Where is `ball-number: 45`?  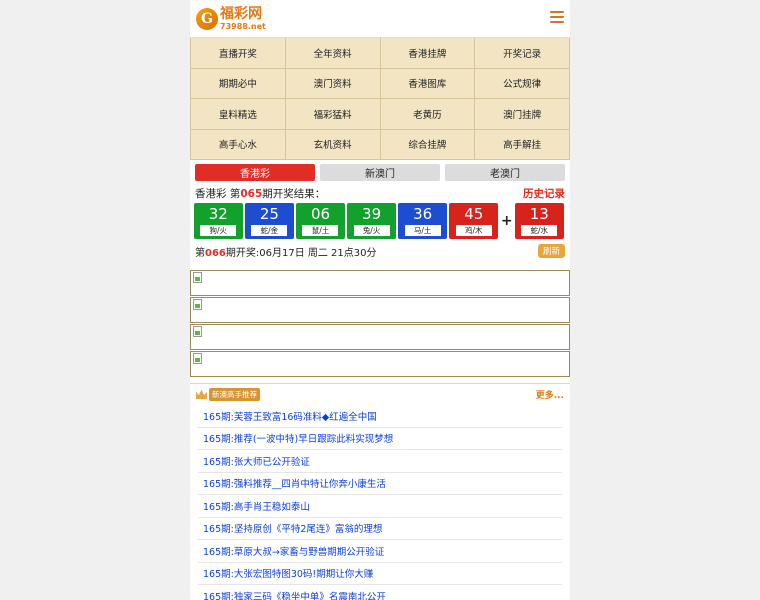
ball-number: 45 is located at coordinates (474, 214).